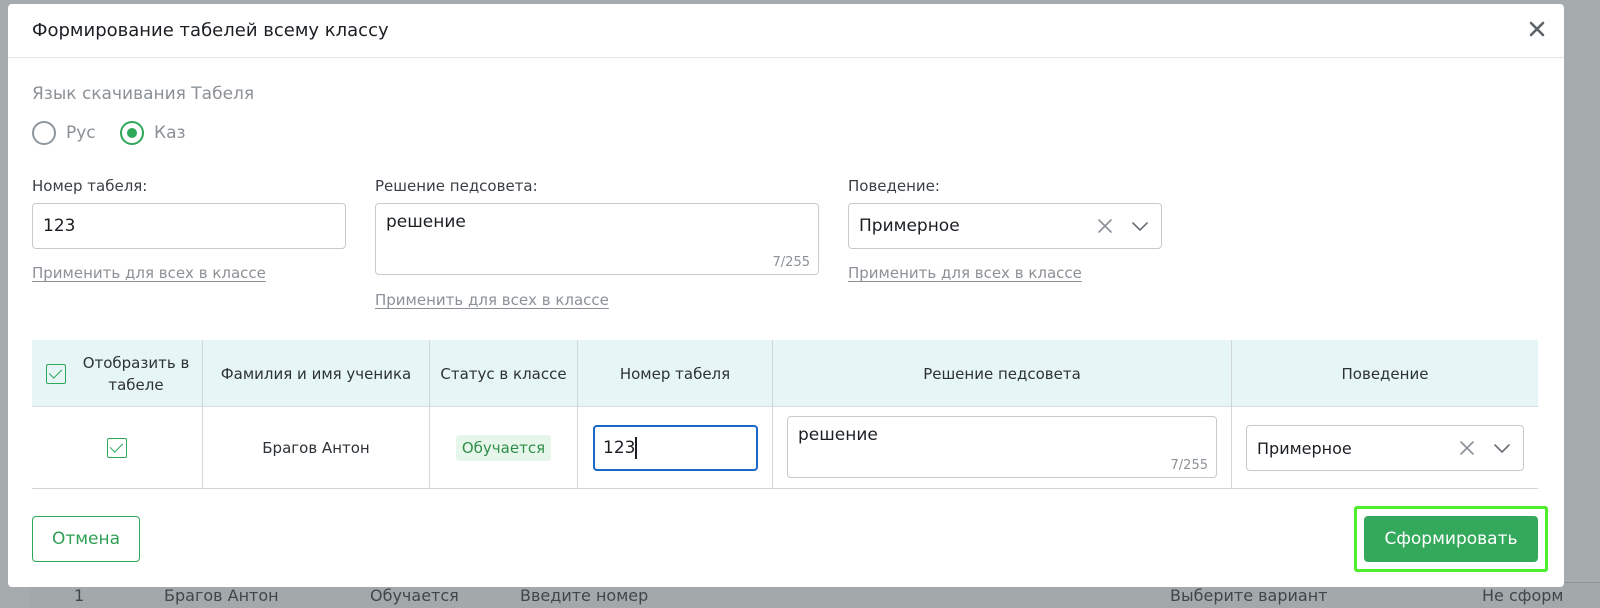 The height and width of the screenshot is (608, 1600). What do you see at coordinates (791, 262) in the screenshot?
I see `decision-counter: 7/255` at bounding box center [791, 262].